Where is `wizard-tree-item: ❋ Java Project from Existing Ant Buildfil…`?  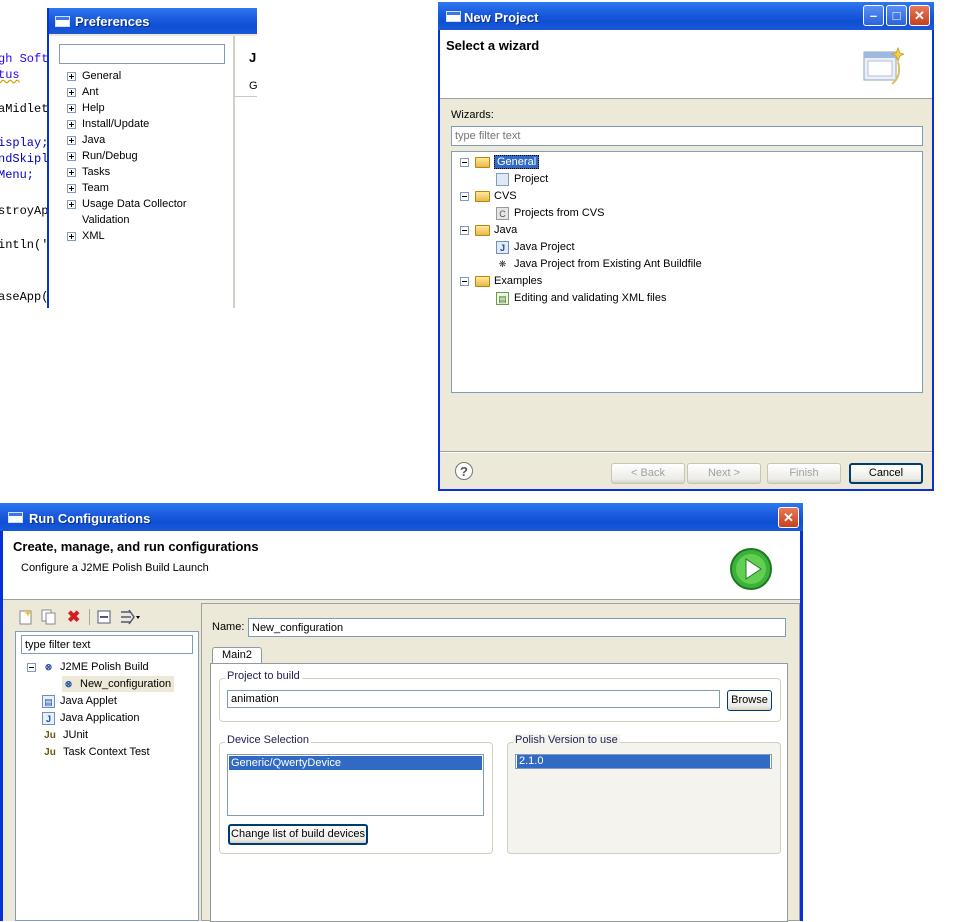 wizard-tree-item: ❋ Java Project from Existing Ant Buildfil… is located at coordinates (599, 264).